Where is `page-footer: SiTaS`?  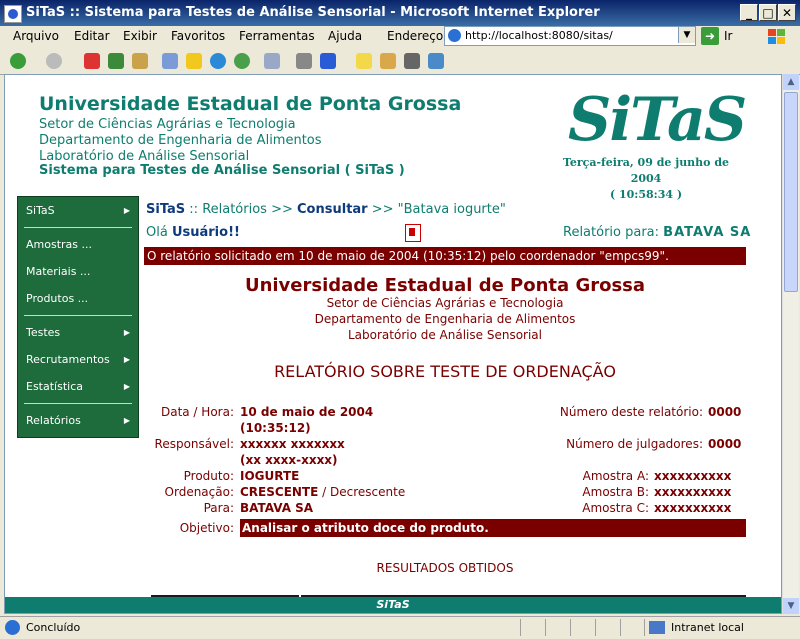
page-footer: SiTaS is located at coordinates (393, 605).